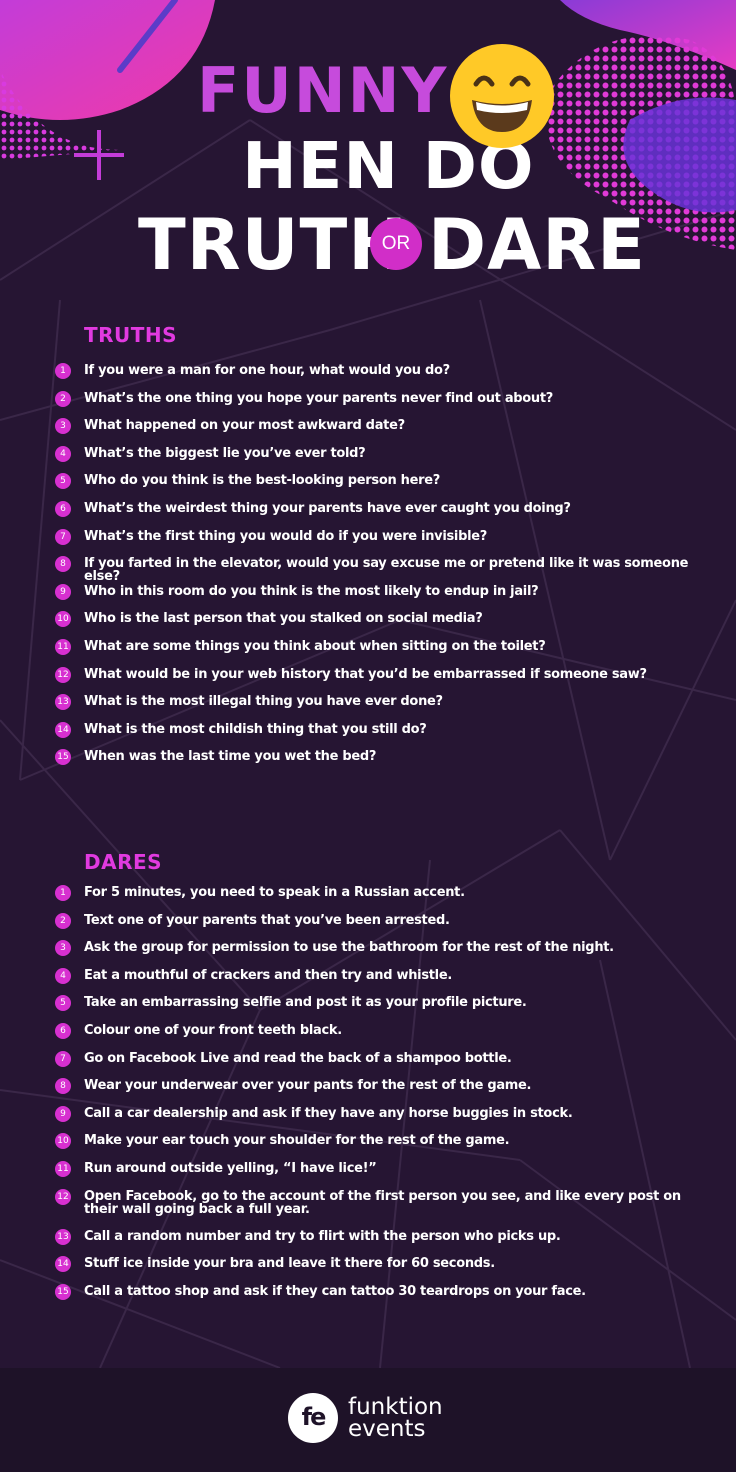 This screenshot has width=736, height=1472. Describe the element at coordinates (63, 1141) in the screenshot. I see `item-number-badge: 10` at that location.